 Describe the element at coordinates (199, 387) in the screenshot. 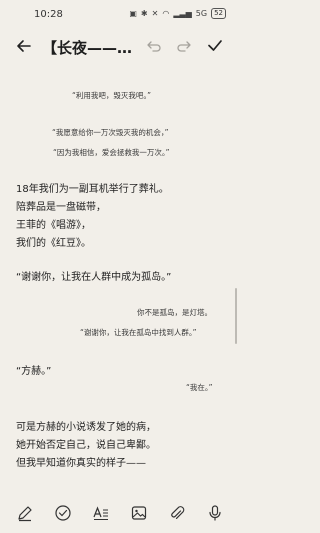

I see `text-line: “我在。”` at that location.